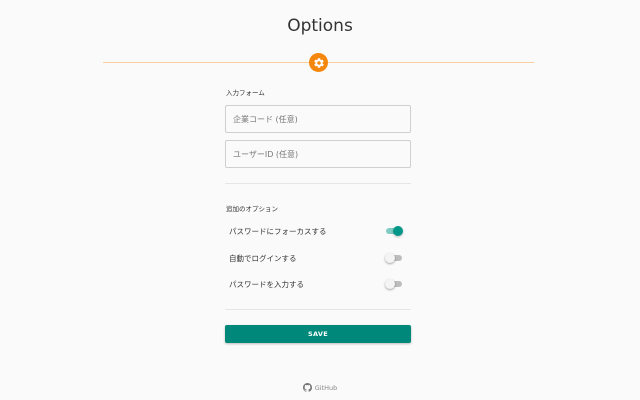 Image resolution: width=640 pixels, height=400 pixels. Describe the element at coordinates (320, 26) in the screenshot. I see `page-title: Options` at that location.